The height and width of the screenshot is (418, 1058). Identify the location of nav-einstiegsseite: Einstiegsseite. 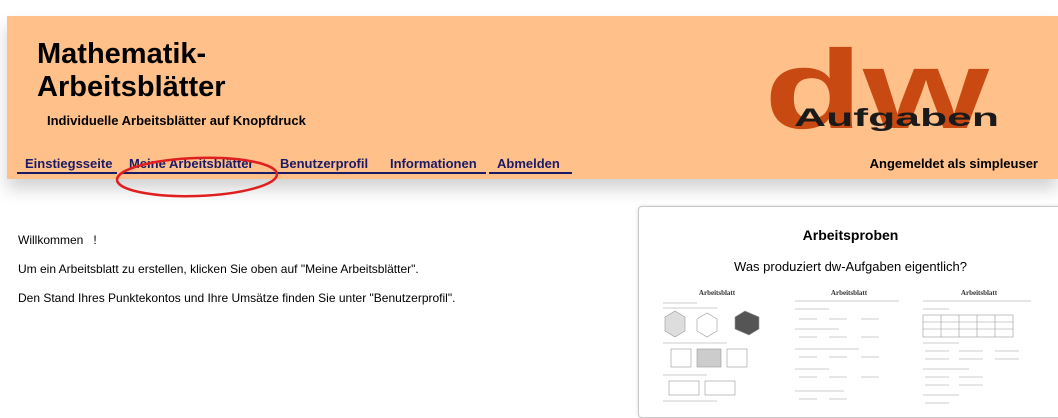
(67, 165).